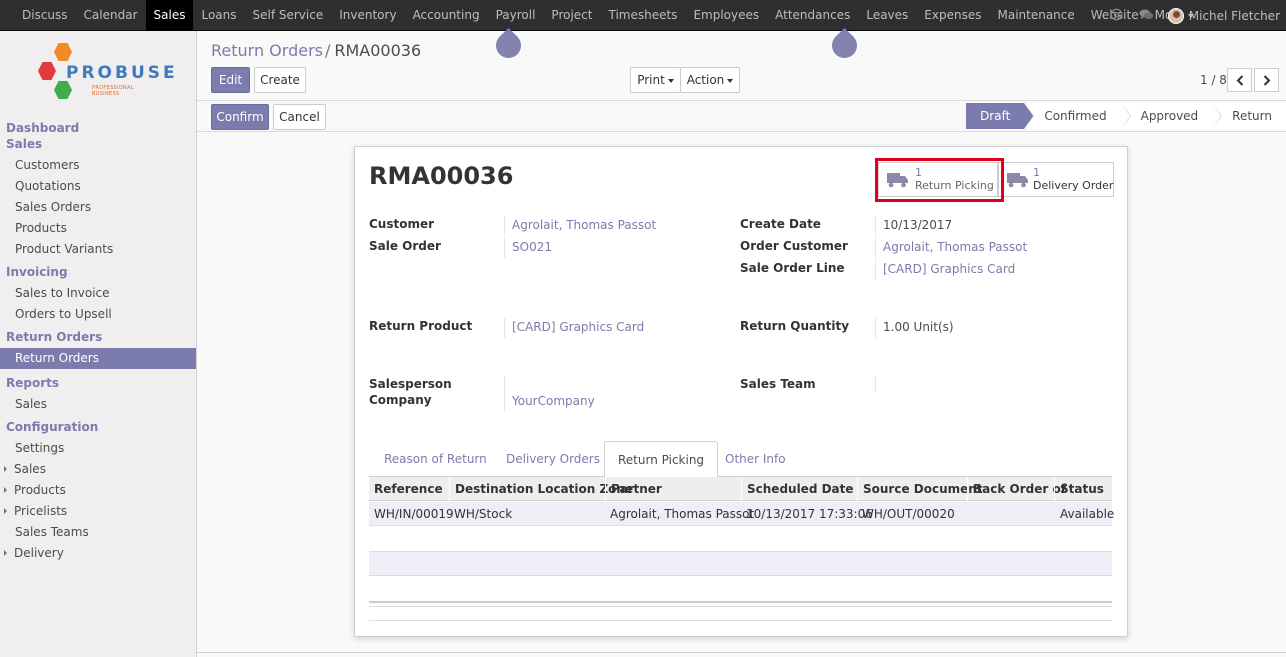 The image size is (1286, 657). Describe the element at coordinates (299, 117) in the screenshot. I see `cancel-button: Cancel` at that location.